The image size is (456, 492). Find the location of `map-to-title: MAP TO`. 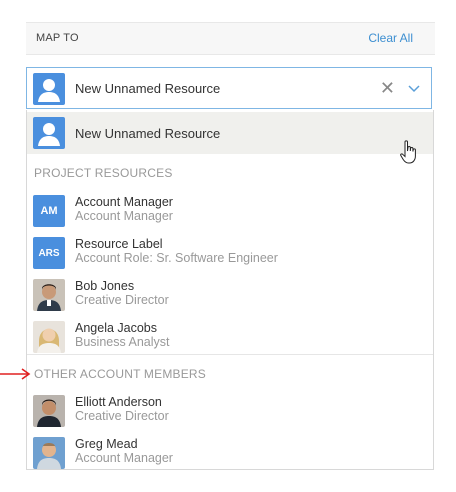

map-to-title: MAP TO is located at coordinates (57, 38).